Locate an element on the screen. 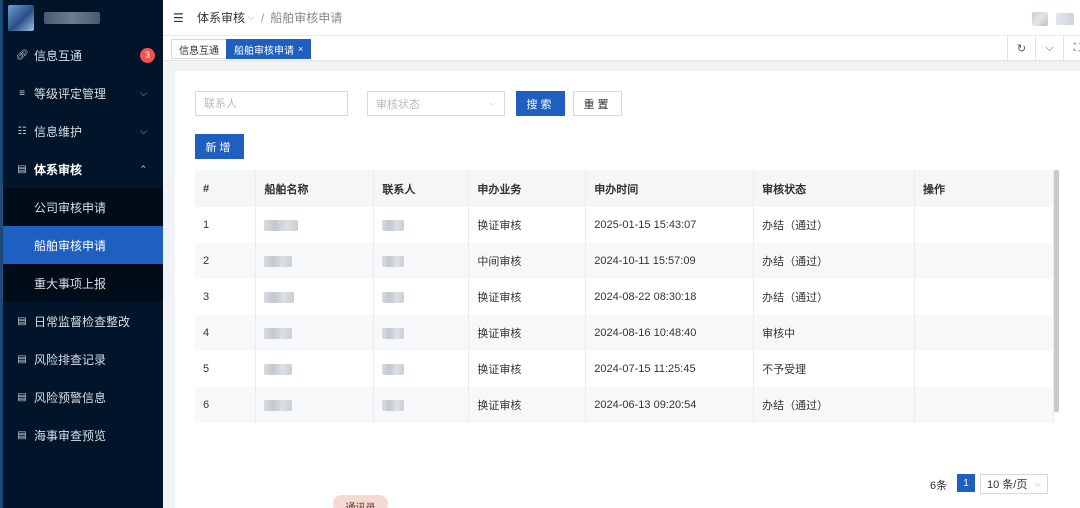 The width and height of the screenshot is (1080, 508). table-row: 1 换证审核 2025-01-15 15:43:07 办结（通过） is located at coordinates (624, 225).